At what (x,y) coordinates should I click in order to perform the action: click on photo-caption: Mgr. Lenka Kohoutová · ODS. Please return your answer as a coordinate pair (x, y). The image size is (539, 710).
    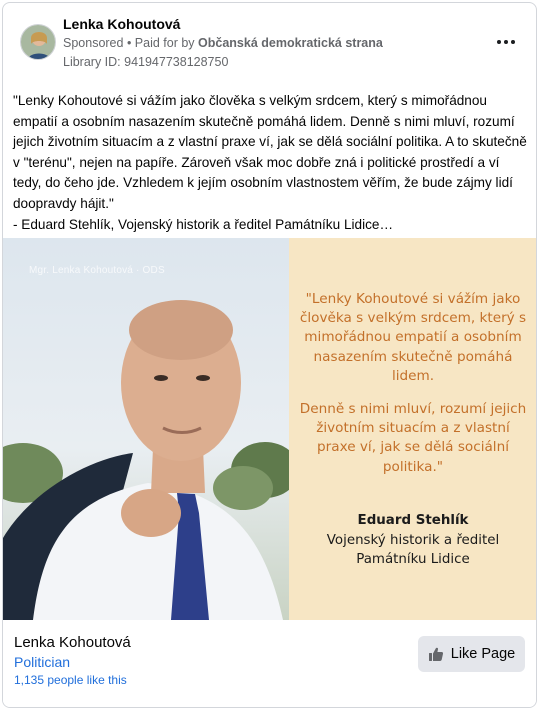
    Looking at the image, I should click on (97, 270).